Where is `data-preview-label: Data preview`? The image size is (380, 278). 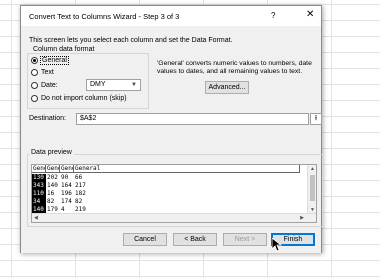 data-preview-label: Data preview is located at coordinates (51, 152).